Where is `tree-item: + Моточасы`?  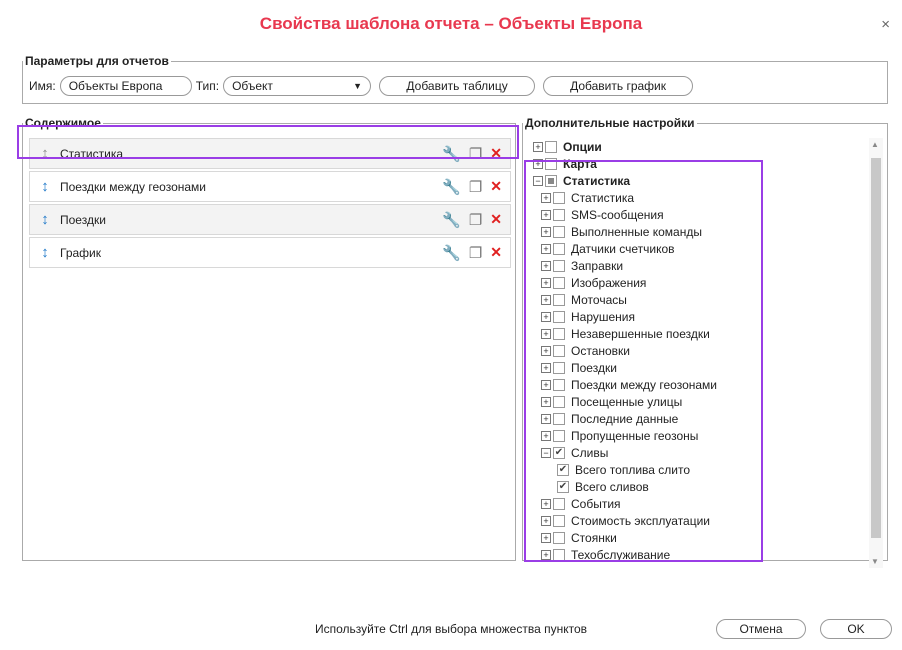
tree-item: + Моточасы is located at coordinates (703, 299).